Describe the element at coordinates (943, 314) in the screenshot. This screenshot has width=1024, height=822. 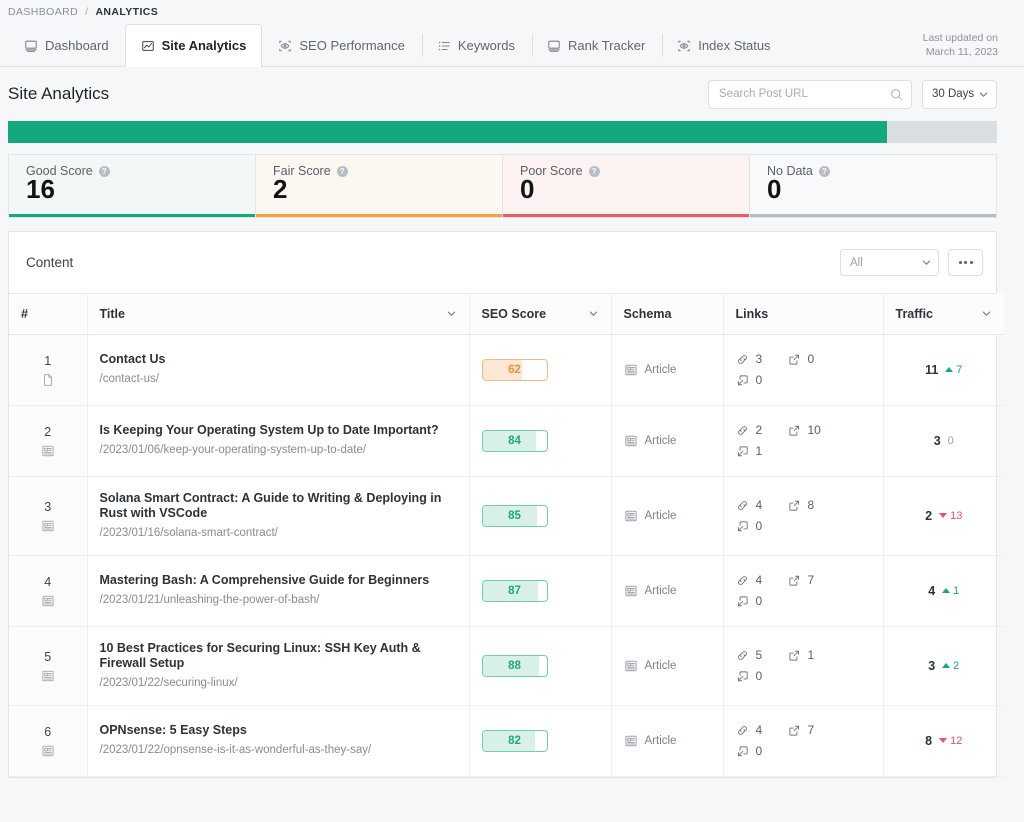
I see `column-header-traffic: Traffic` at that location.